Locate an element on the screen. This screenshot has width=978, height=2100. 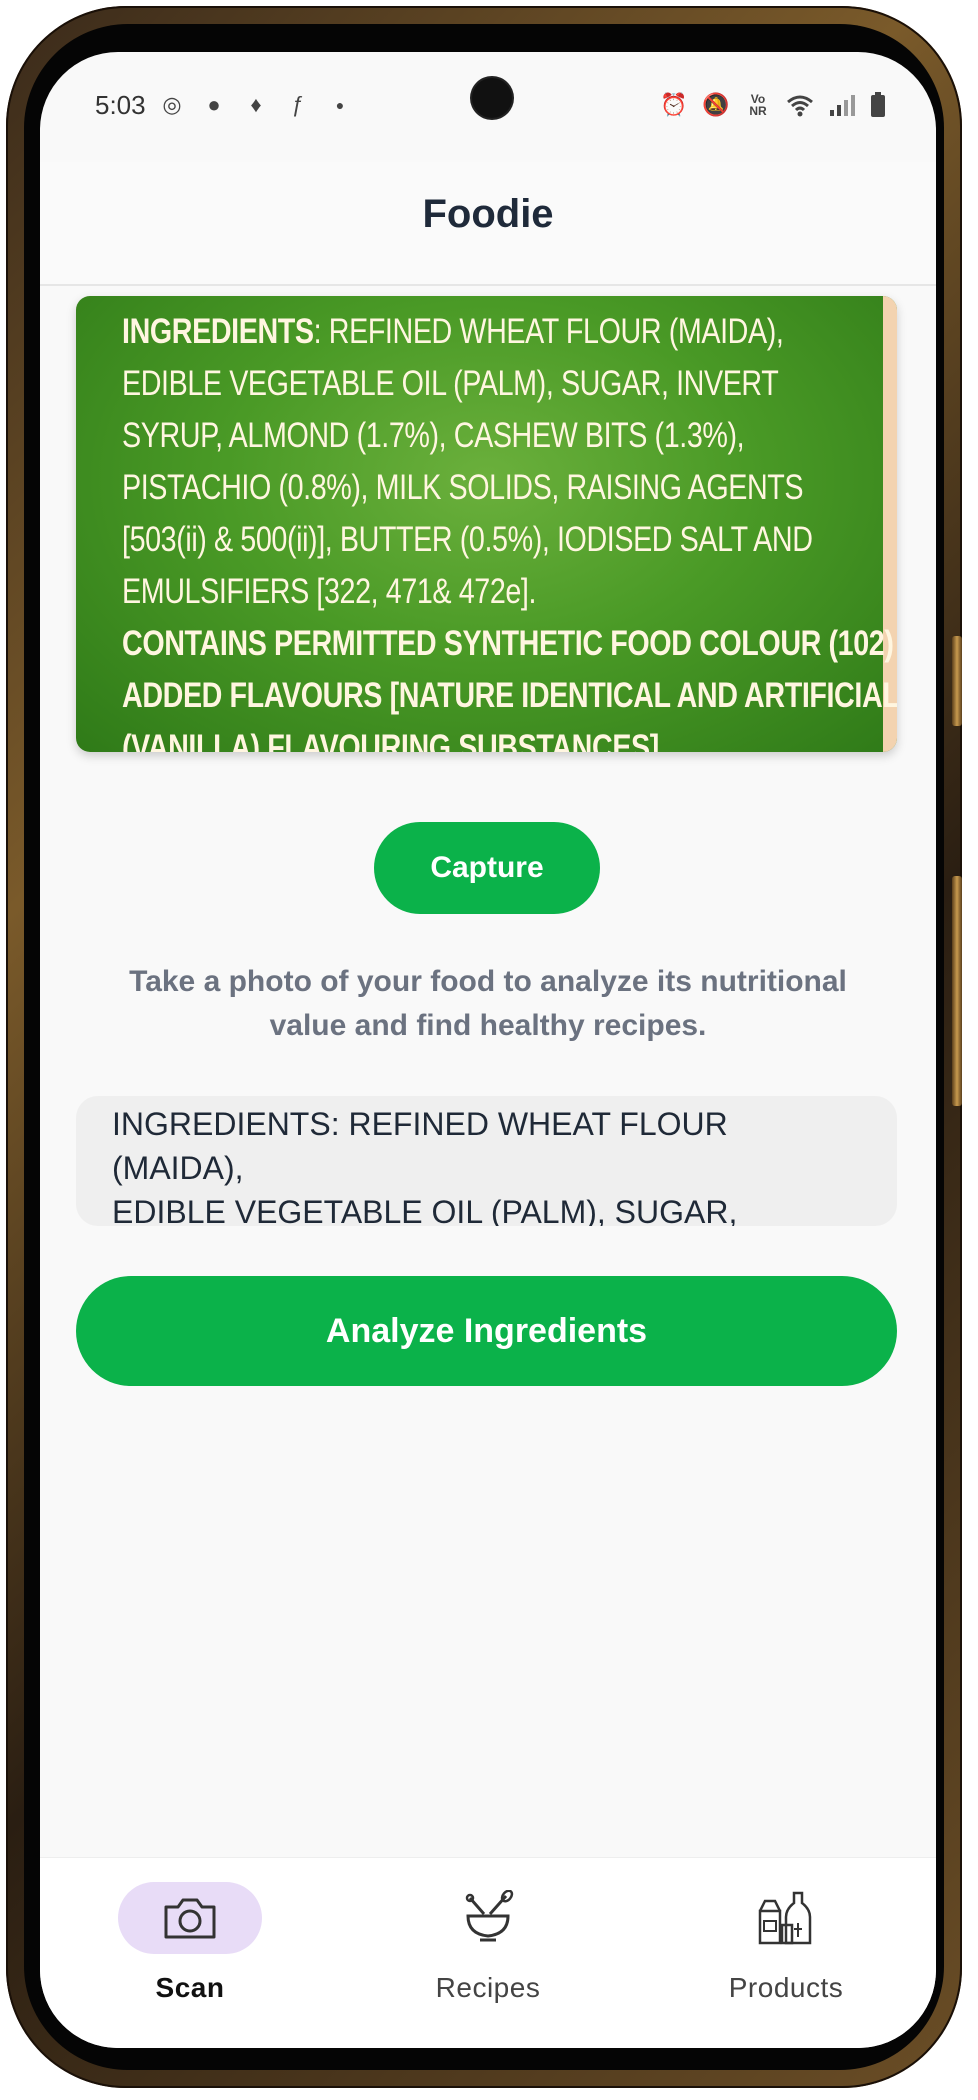
photo-line: EMULSIFIERS [322, 471& 472e]. is located at coordinates (329, 591).